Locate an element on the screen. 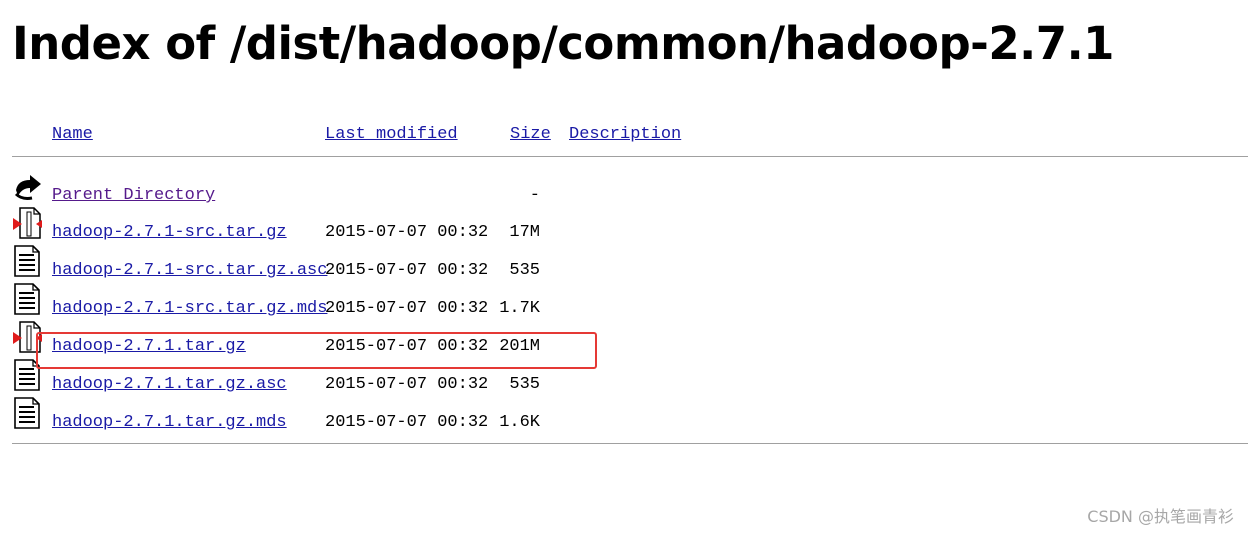 This screenshot has width=1248, height=533. sort-by-name-link: Name is located at coordinates (72, 135).